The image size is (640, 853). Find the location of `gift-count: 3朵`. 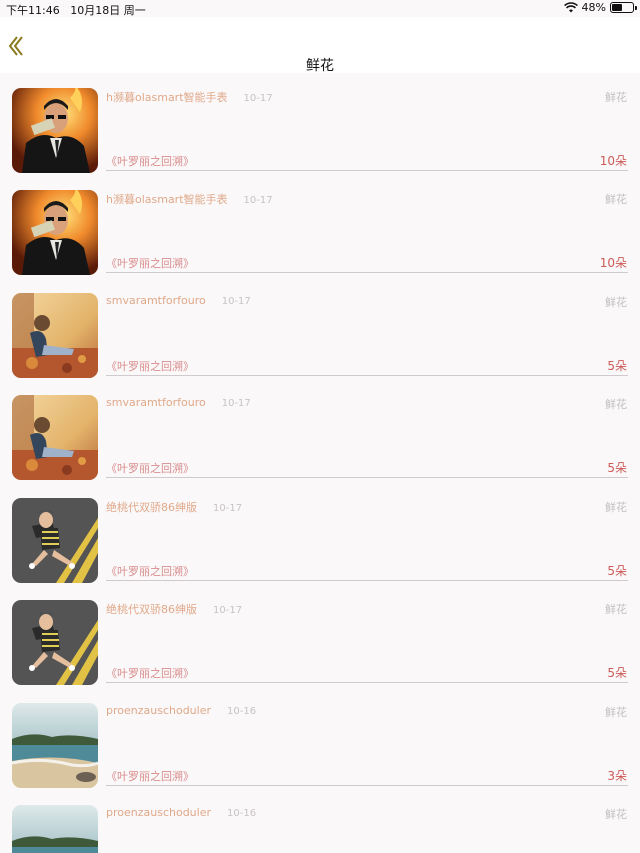

gift-count: 3朵 is located at coordinates (617, 775).